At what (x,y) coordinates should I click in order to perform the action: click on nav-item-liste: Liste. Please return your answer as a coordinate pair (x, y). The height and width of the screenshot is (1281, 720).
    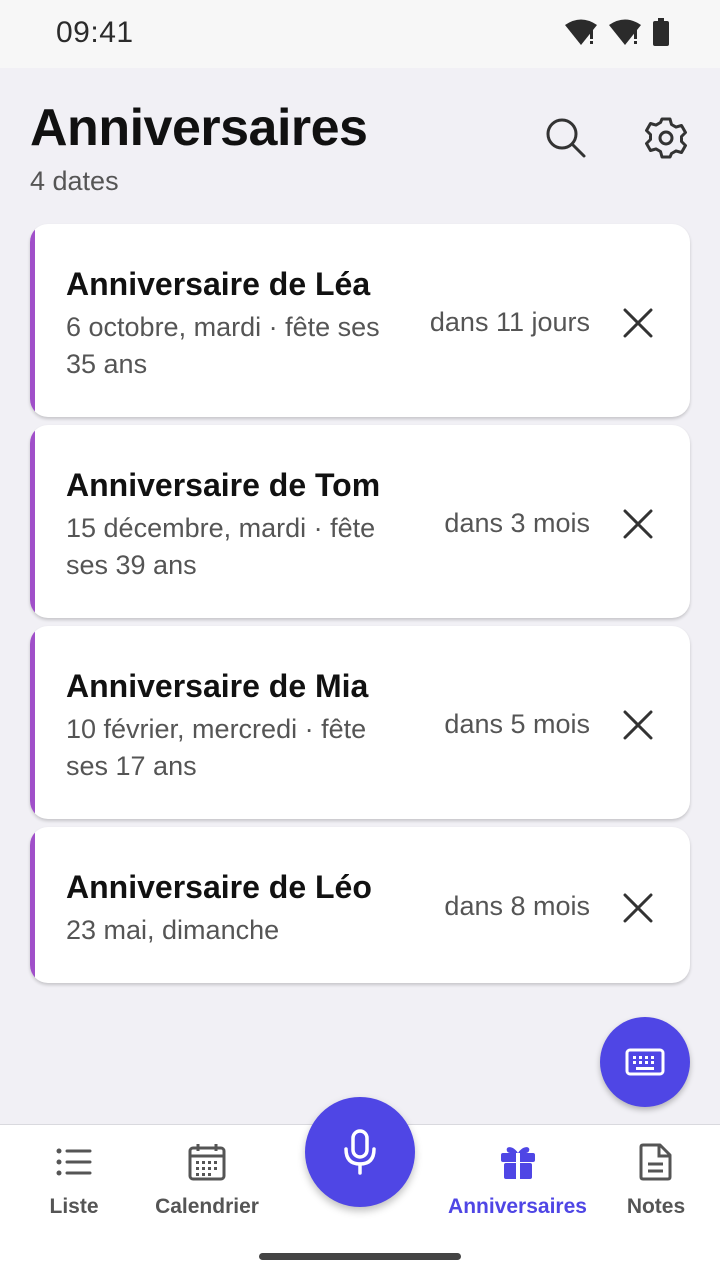
    Looking at the image, I should click on (74, 1181).